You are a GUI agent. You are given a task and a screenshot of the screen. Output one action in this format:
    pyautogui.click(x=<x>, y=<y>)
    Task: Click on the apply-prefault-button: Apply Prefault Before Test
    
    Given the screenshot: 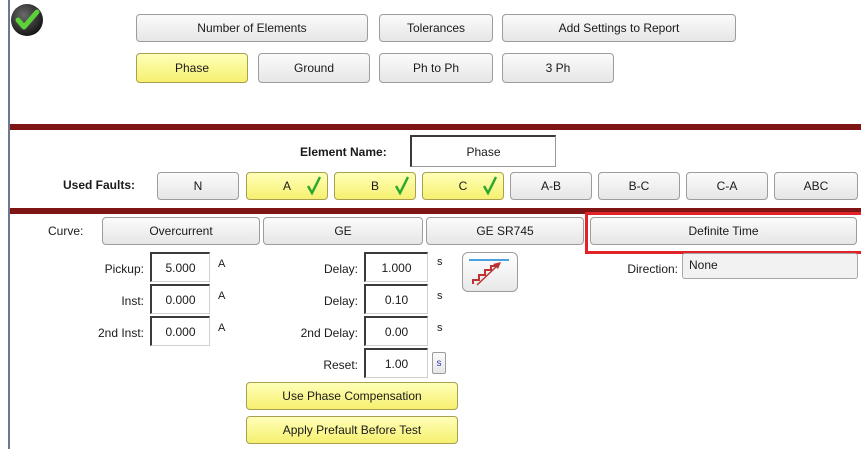 What is the action you would take?
    pyautogui.click(x=352, y=430)
    